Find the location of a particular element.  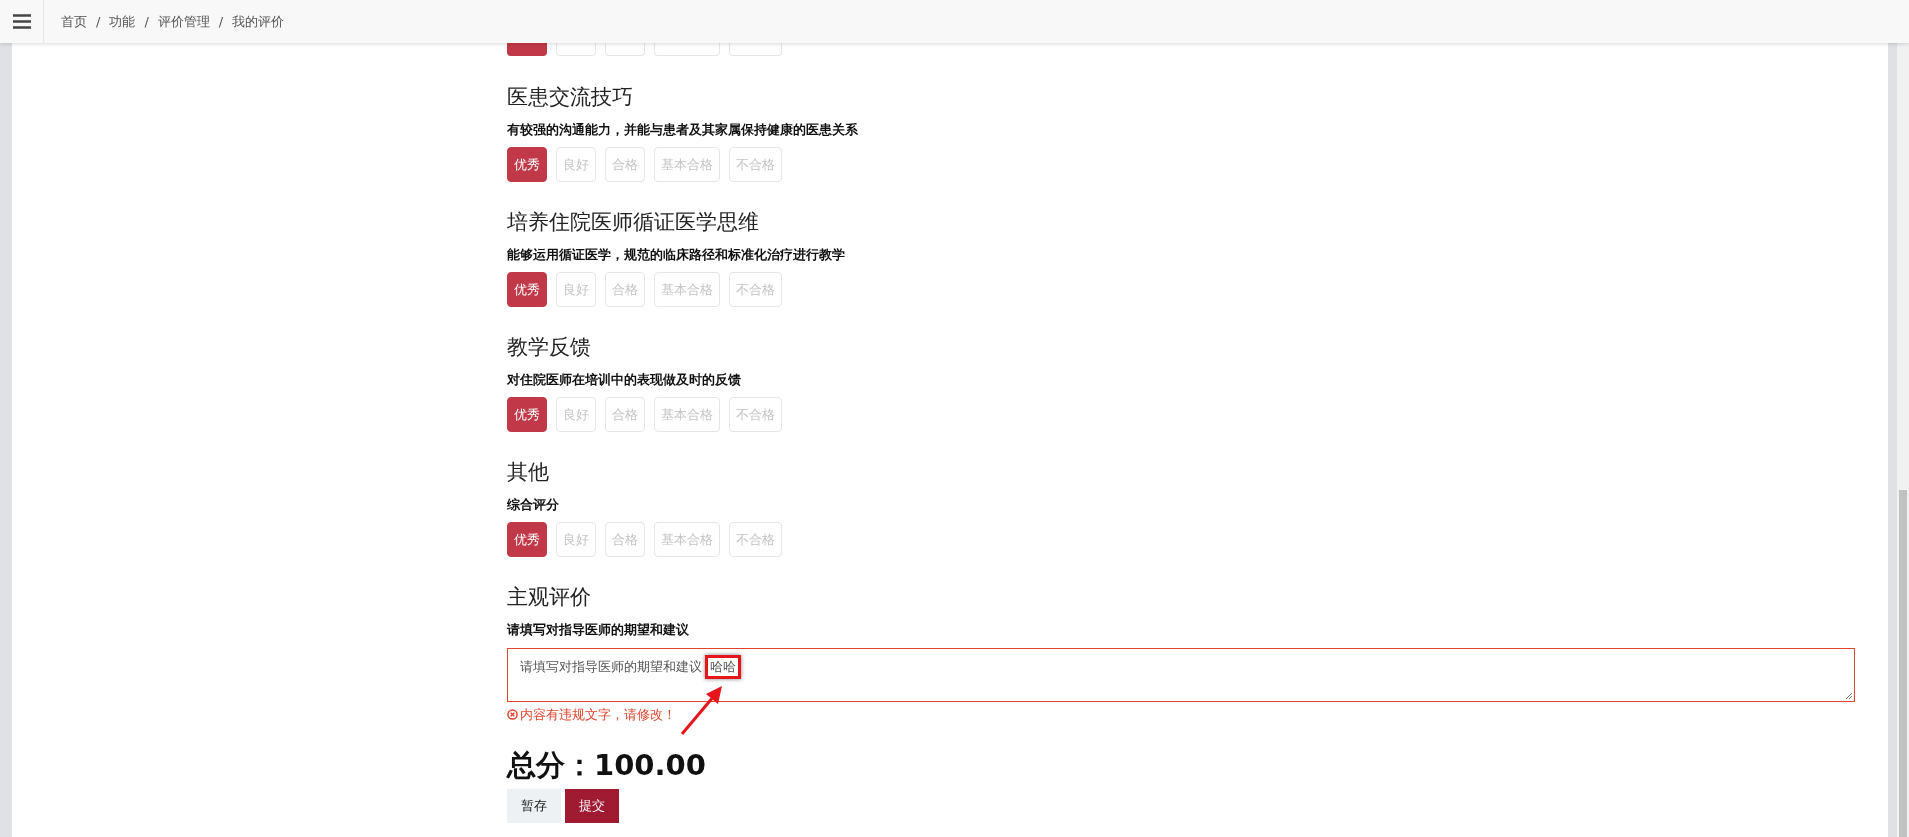

section-description: 对住院医师在培训中的表现做及时的反馈 is located at coordinates (624, 380).